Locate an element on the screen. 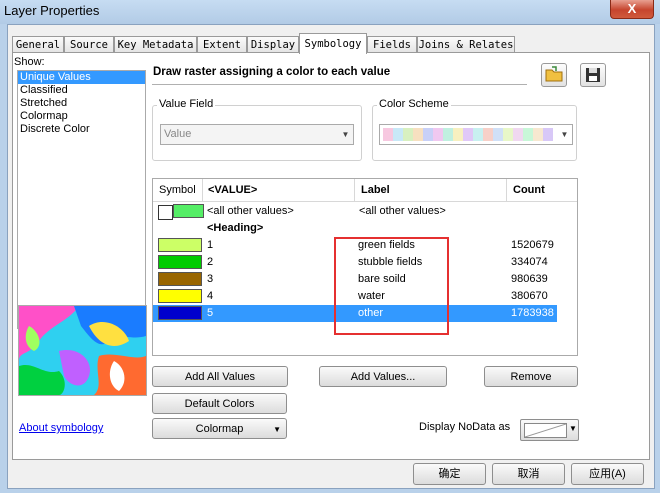 The image size is (660, 493). table-row-all-other: <all other values> <all other values> is located at coordinates (365, 211).